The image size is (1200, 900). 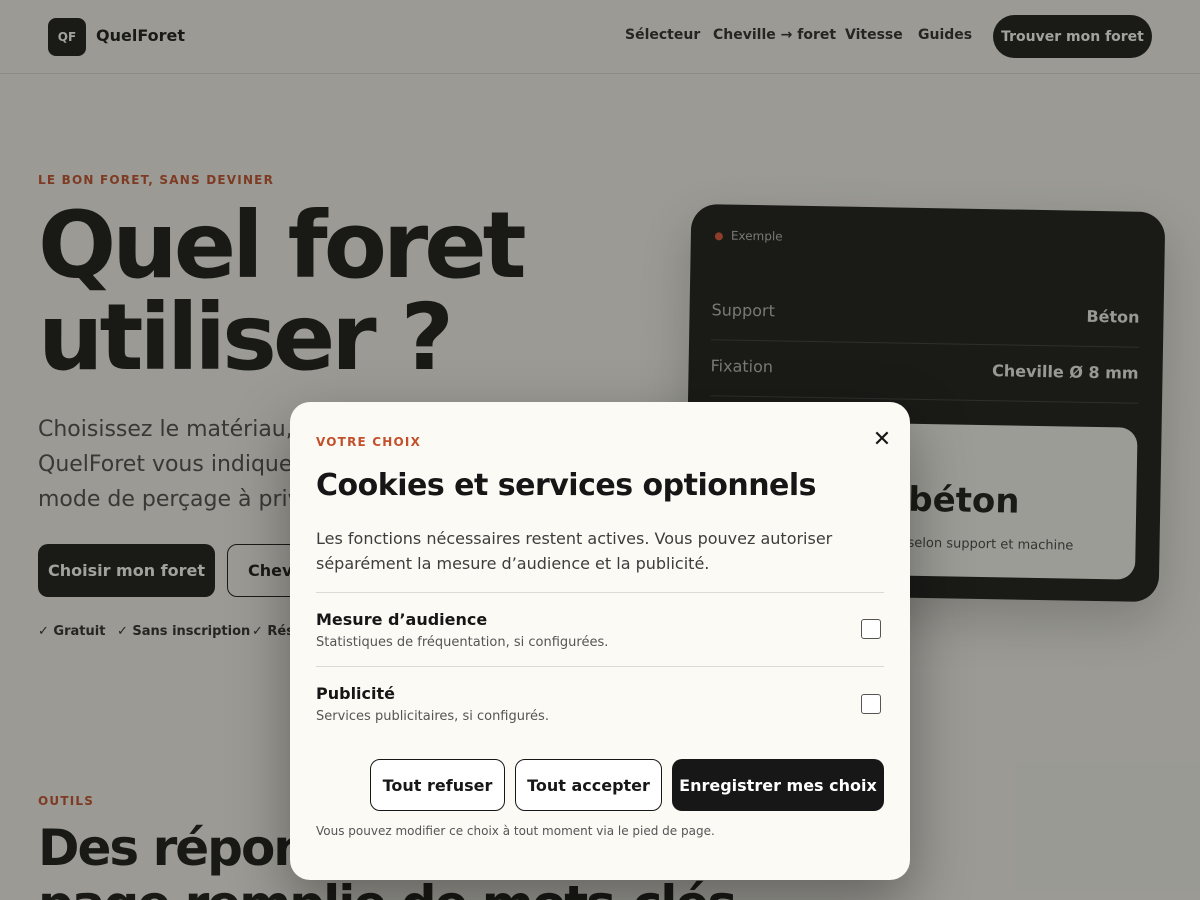 What do you see at coordinates (871, 704) in the screenshot?
I see `ads-checkbox` at bounding box center [871, 704].